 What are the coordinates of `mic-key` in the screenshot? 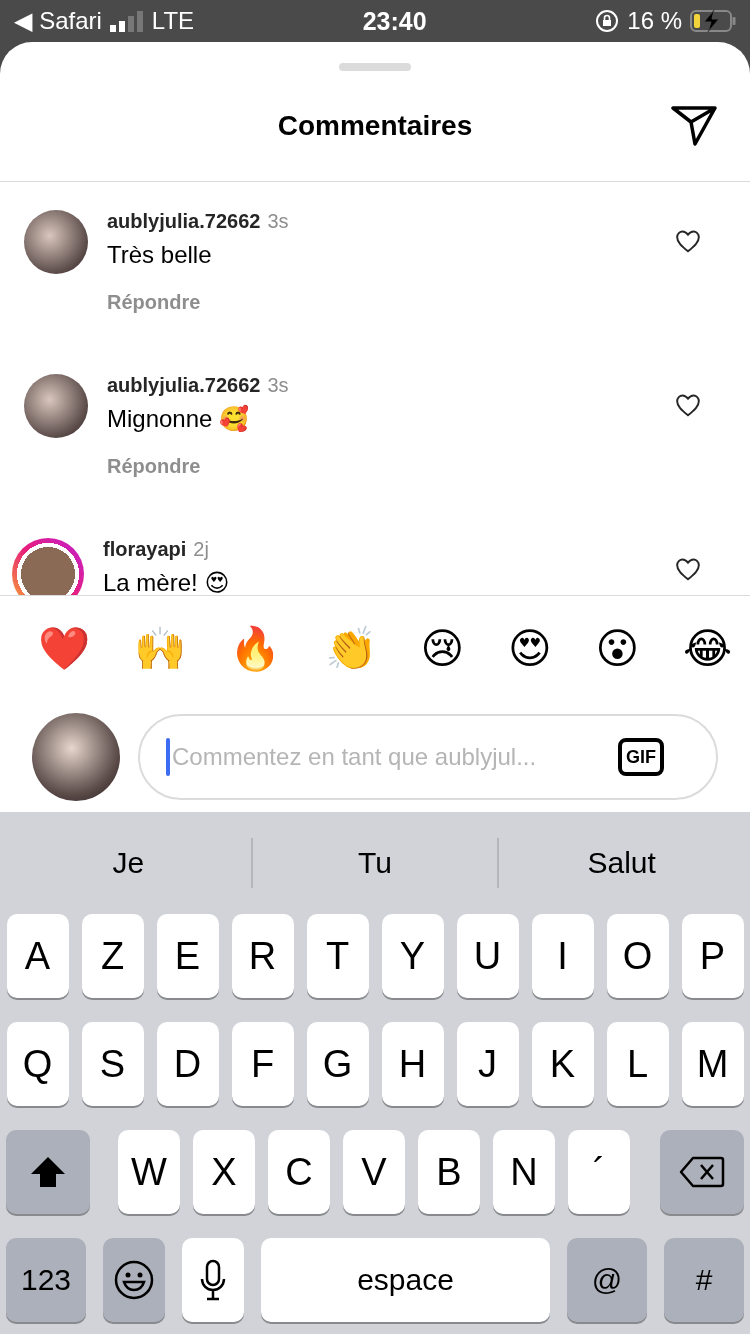 It's located at (213, 1280).